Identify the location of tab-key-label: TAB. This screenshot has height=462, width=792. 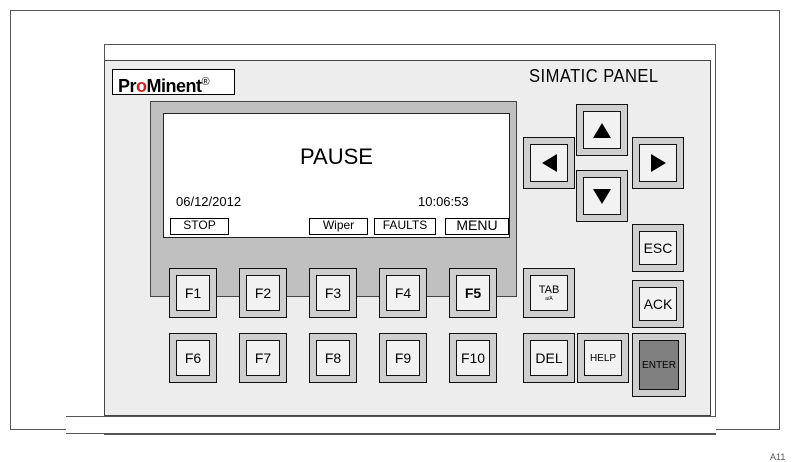
(549, 290).